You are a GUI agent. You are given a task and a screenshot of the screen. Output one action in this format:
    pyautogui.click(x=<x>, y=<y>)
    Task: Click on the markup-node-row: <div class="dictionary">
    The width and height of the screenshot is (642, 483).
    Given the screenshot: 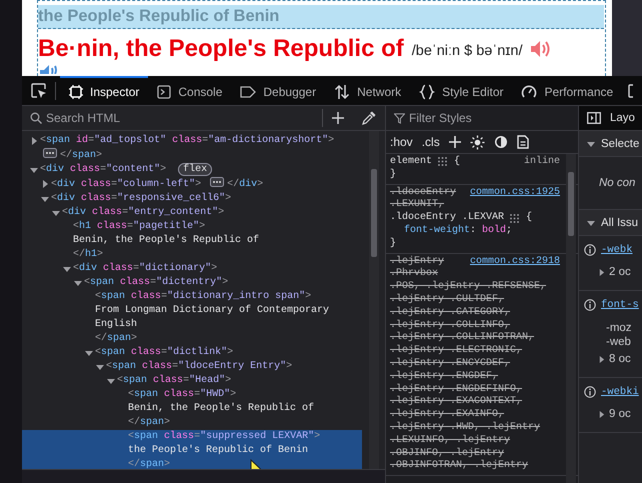 What is the action you would take?
    pyautogui.click(x=192, y=269)
    